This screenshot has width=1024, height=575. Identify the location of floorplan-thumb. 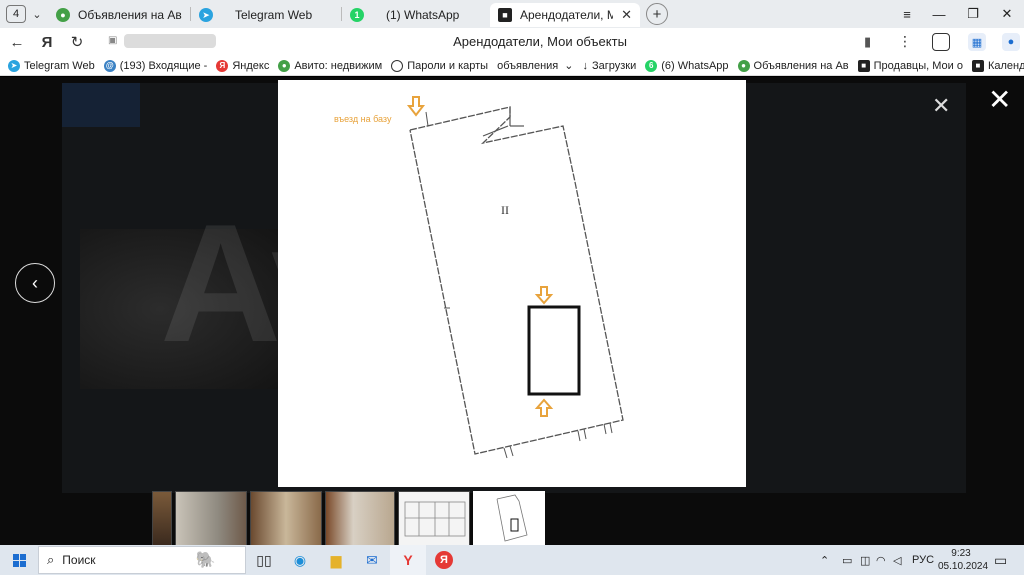
(435, 519).